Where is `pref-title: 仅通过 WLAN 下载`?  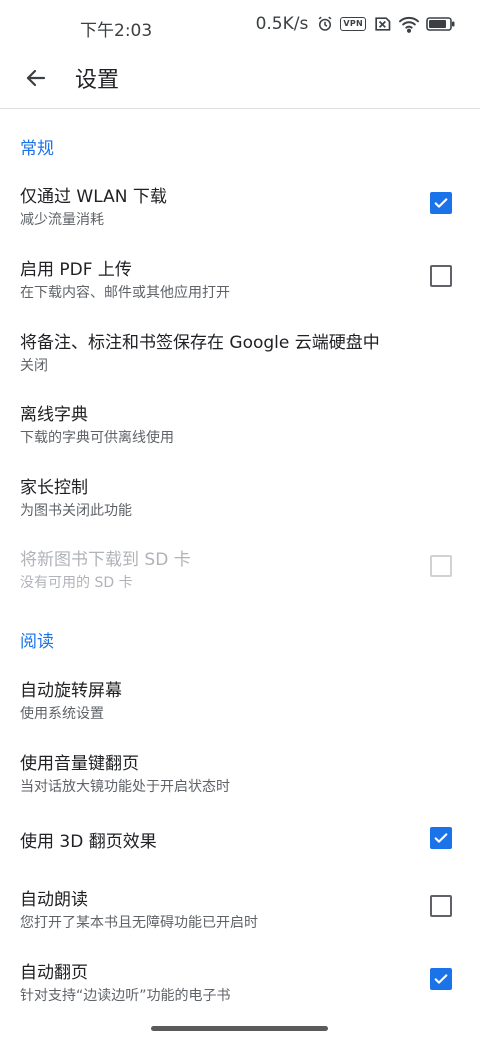 pref-title: 仅通过 WLAN 下载 is located at coordinates (93, 197).